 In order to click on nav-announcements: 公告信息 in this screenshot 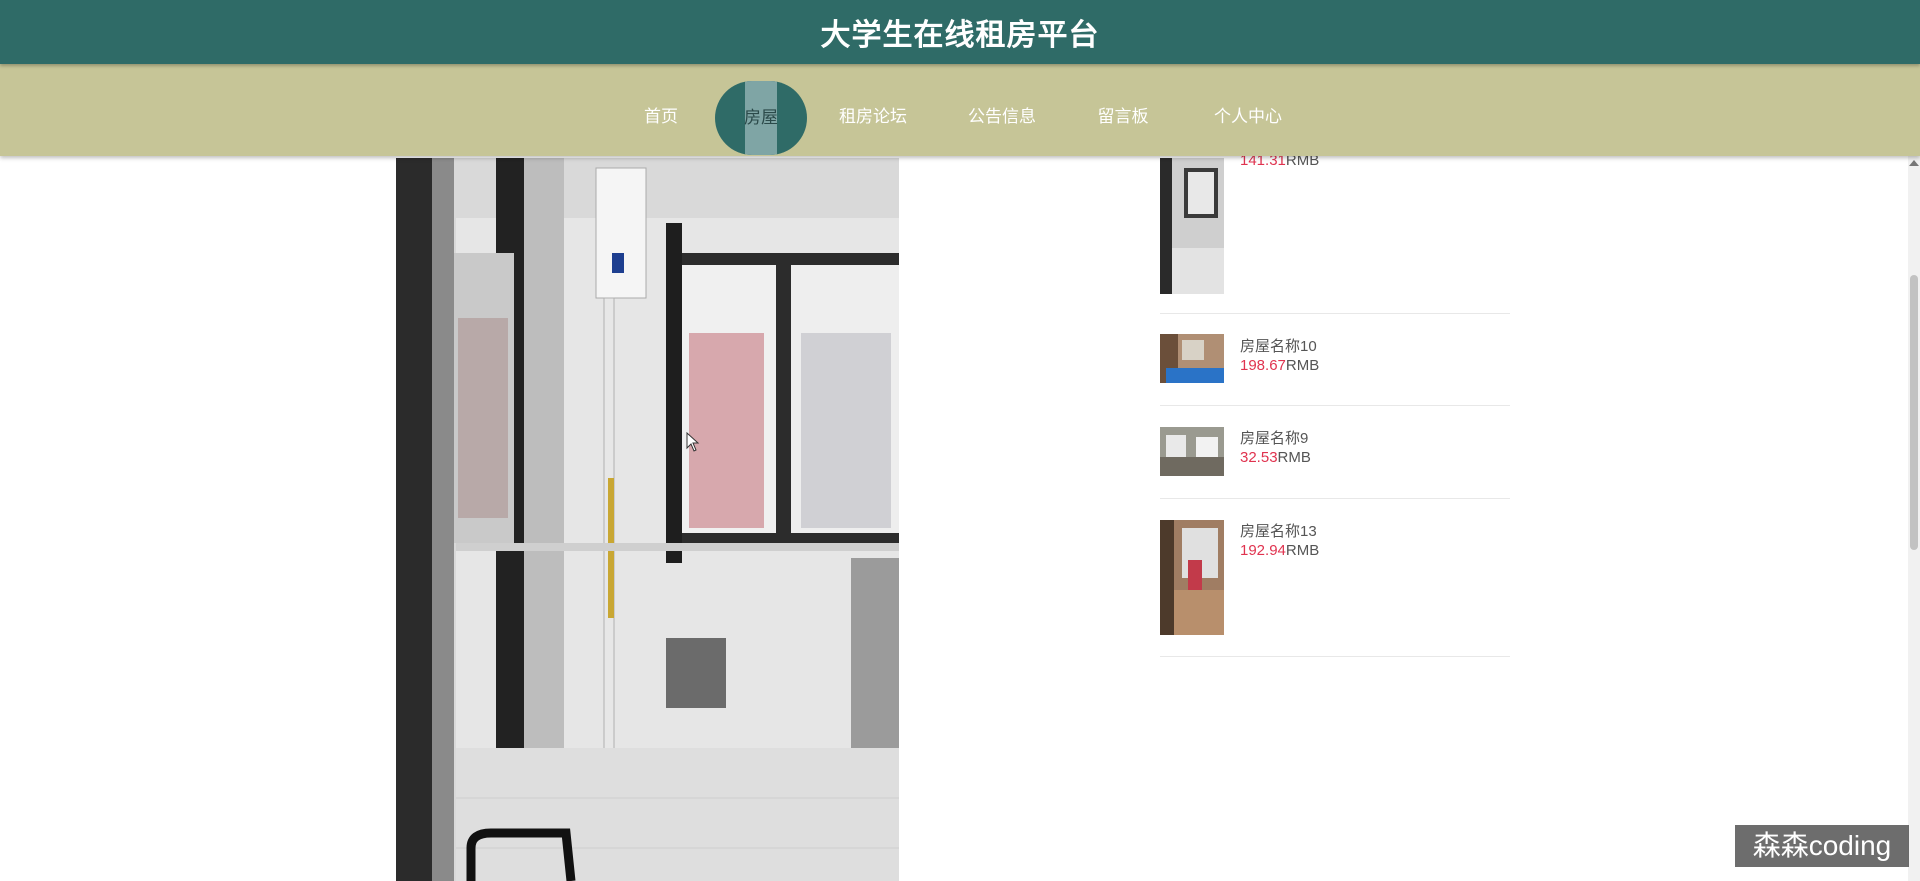, I will do `click(1002, 110)`.